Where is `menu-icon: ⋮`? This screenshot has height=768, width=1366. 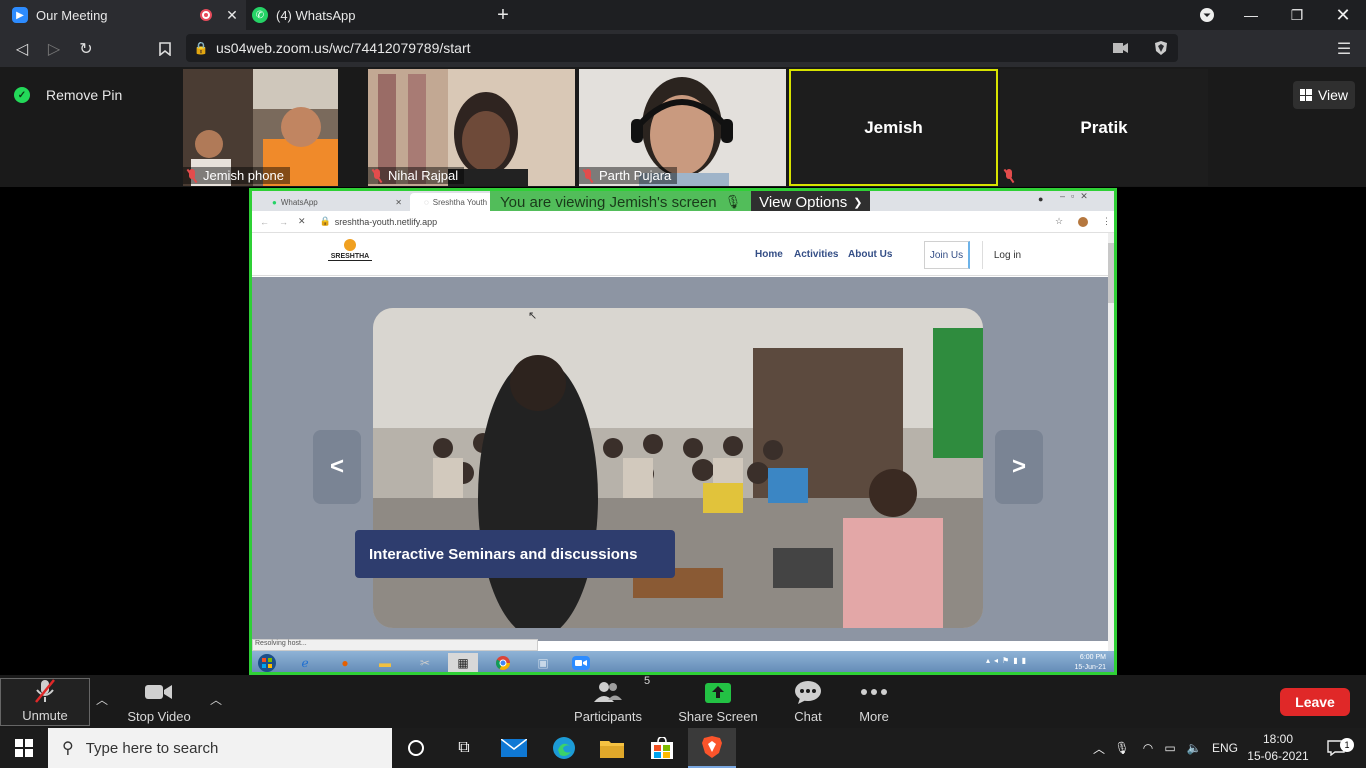 menu-icon: ⋮ is located at coordinates (1106, 221).